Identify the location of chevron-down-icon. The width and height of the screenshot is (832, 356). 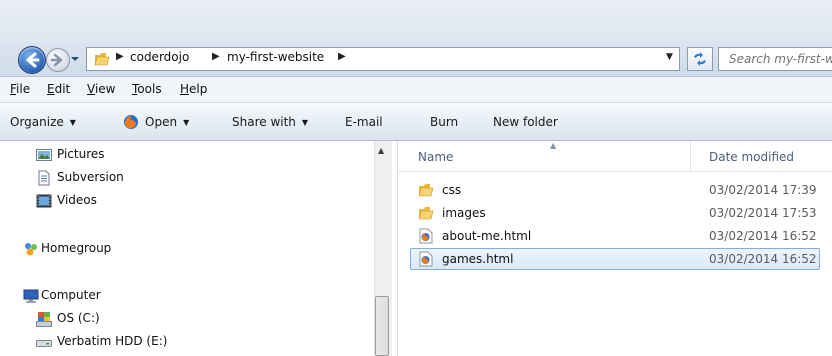
(75, 59).